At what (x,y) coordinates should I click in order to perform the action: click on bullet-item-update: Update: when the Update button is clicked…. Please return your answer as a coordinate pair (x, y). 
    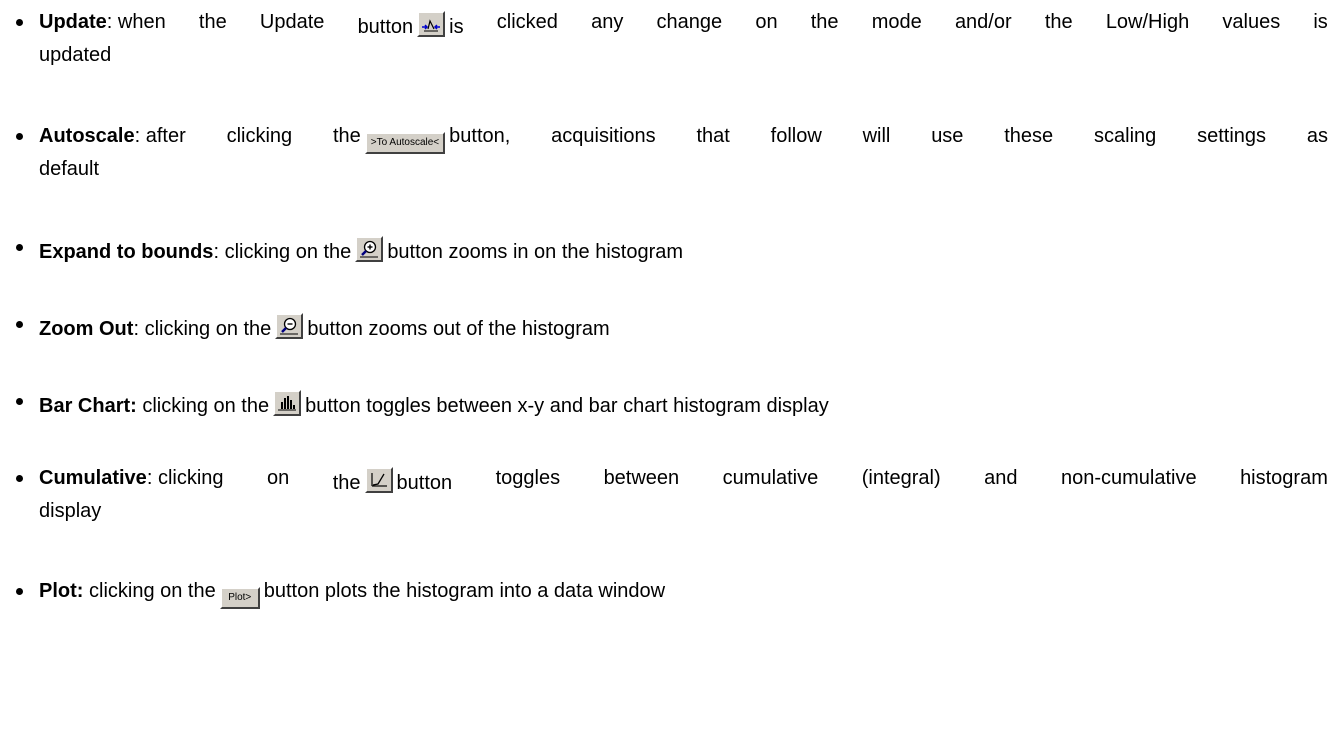
    Looking at the image, I should click on (670, 38).